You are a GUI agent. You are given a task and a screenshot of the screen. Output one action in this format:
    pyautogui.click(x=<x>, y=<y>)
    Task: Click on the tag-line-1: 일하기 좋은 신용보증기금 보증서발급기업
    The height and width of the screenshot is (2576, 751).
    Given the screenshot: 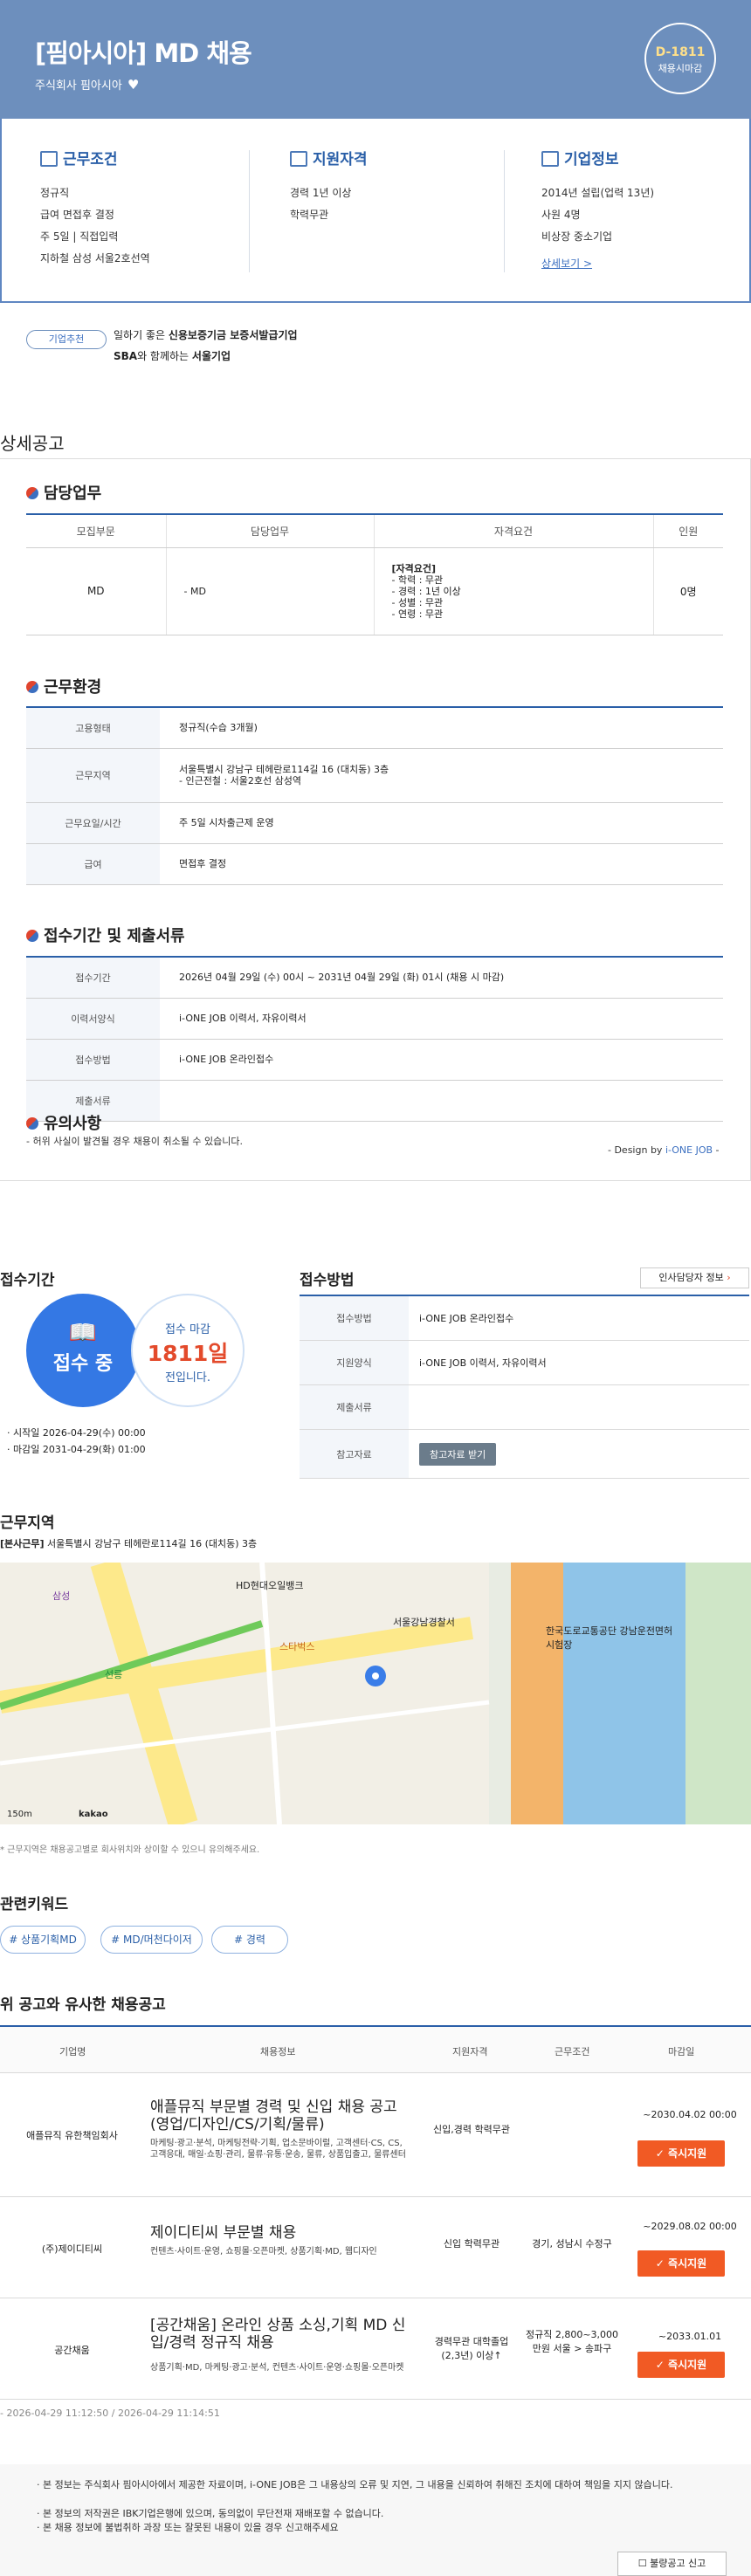 What is the action you would take?
    pyautogui.click(x=206, y=335)
    